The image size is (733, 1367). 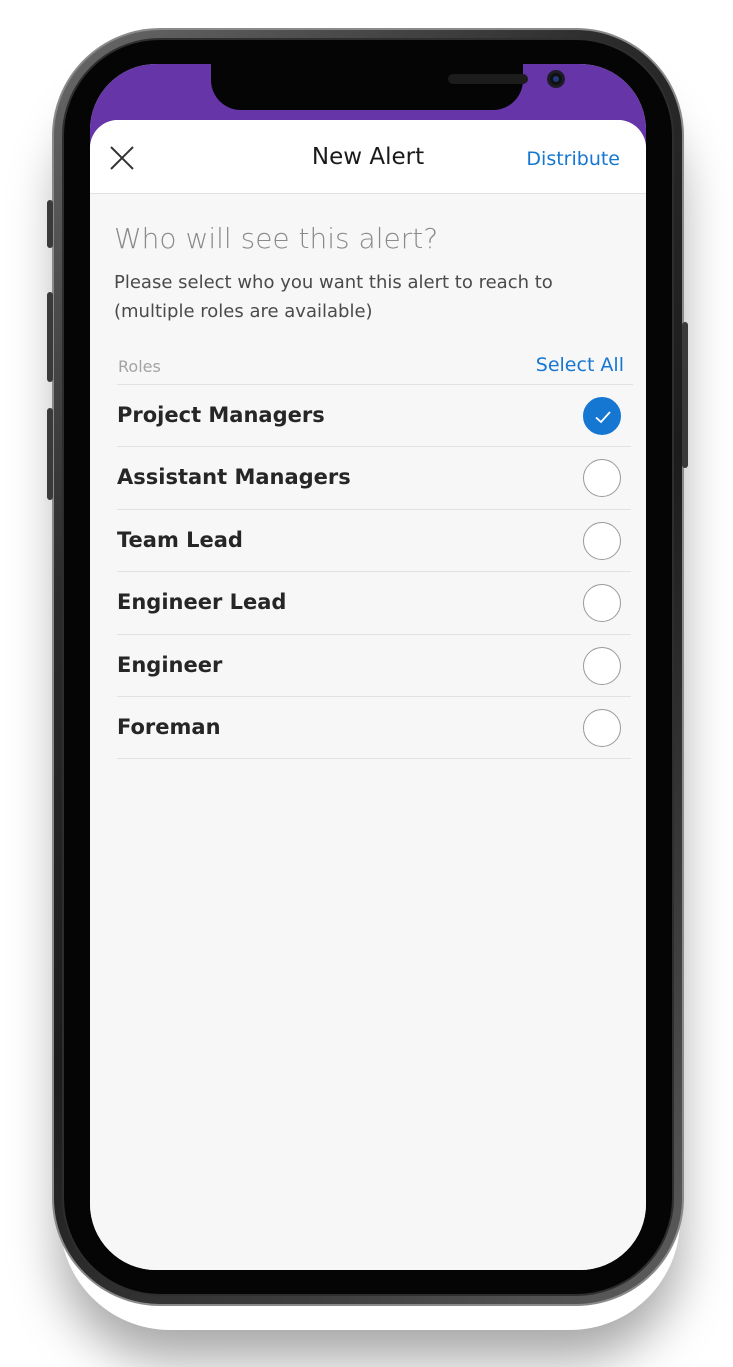 What do you see at coordinates (368, 157) in the screenshot?
I see `navigation-bar: New Alert Distribute` at bounding box center [368, 157].